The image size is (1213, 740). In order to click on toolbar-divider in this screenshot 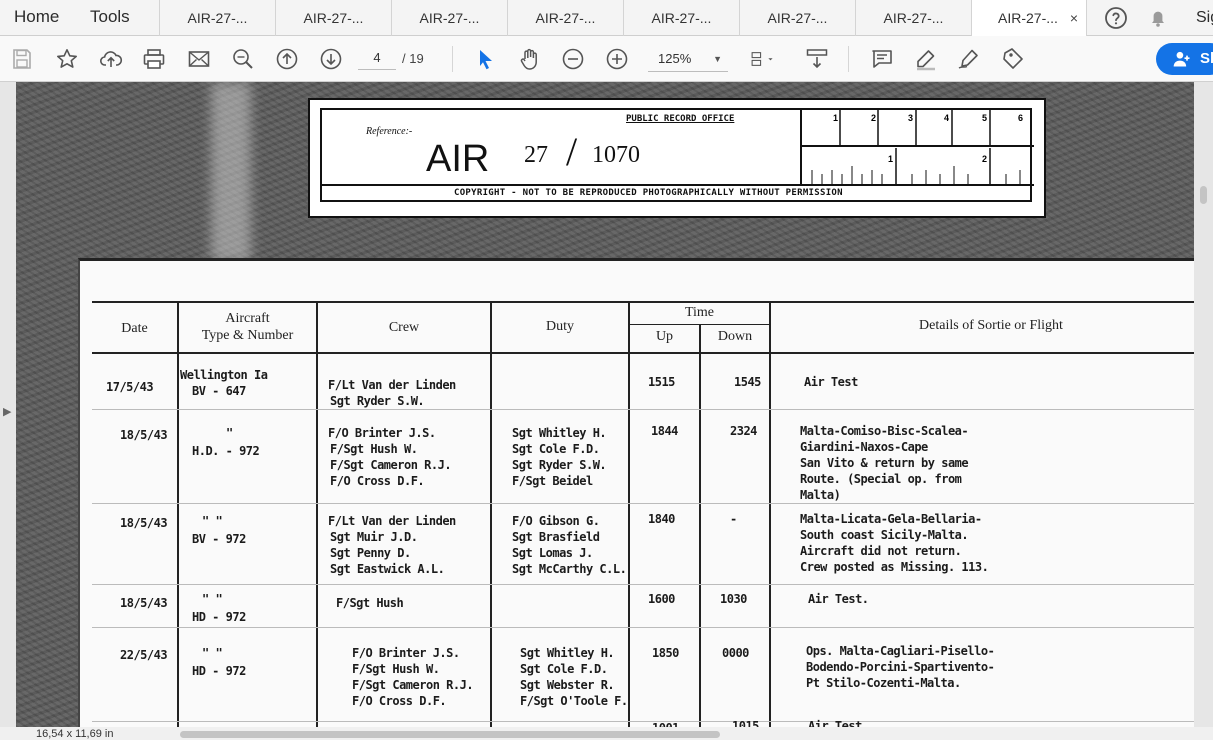, I will do `click(848, 59)`.